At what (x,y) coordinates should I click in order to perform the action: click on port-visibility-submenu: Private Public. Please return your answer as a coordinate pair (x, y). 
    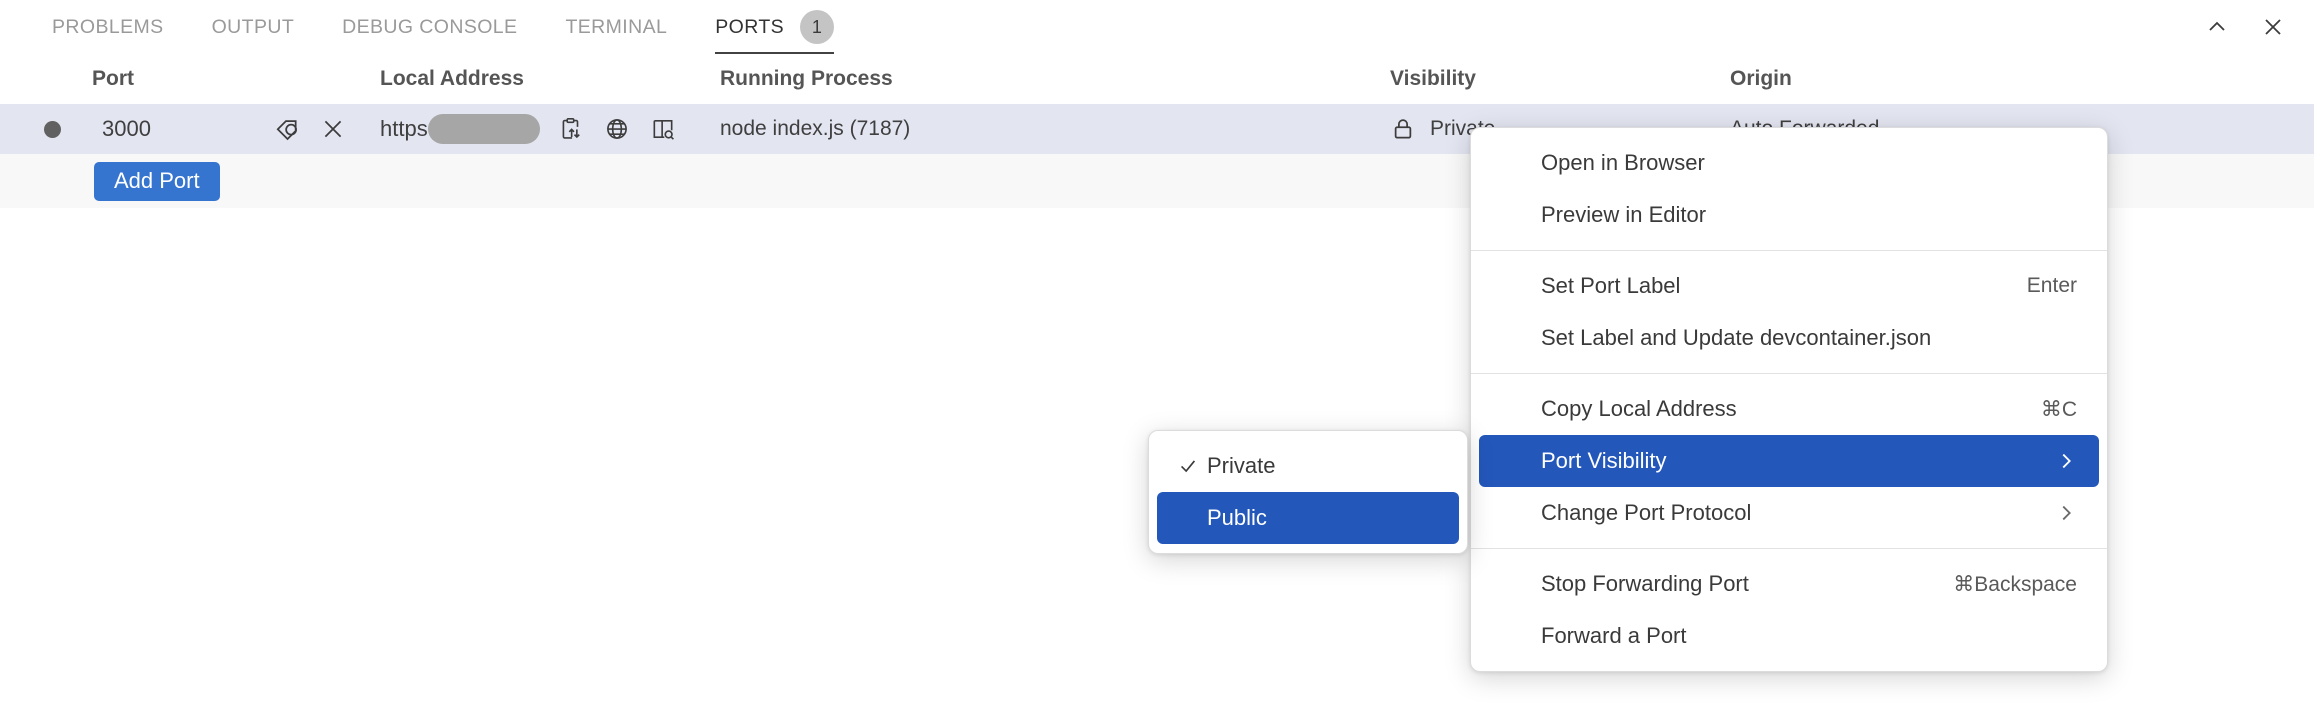
    Looking at the image, I should click on (1308, 492).